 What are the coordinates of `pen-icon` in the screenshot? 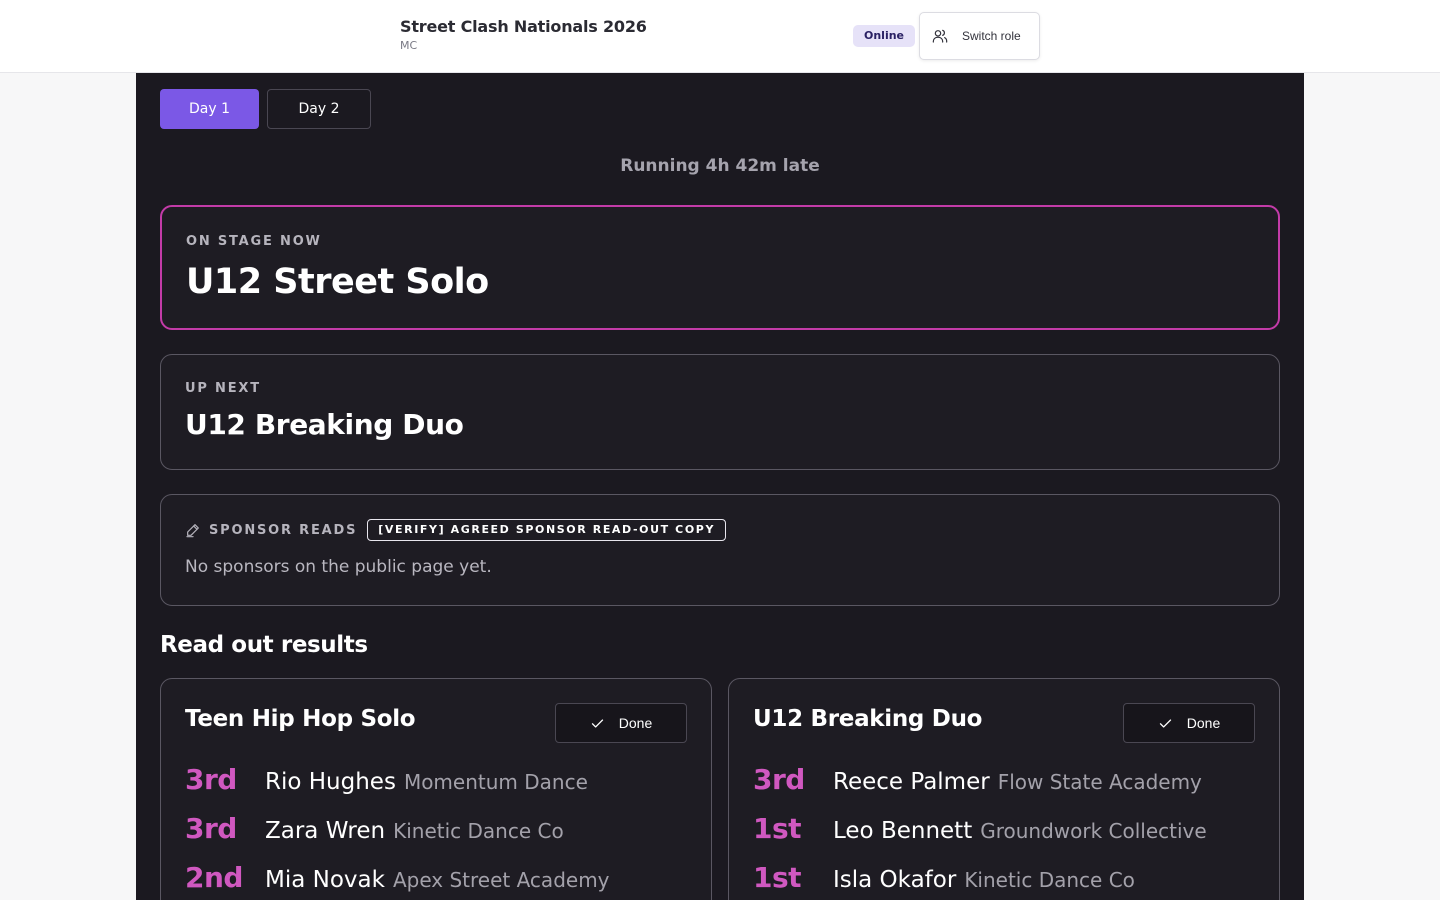 It's located at (192, 531).